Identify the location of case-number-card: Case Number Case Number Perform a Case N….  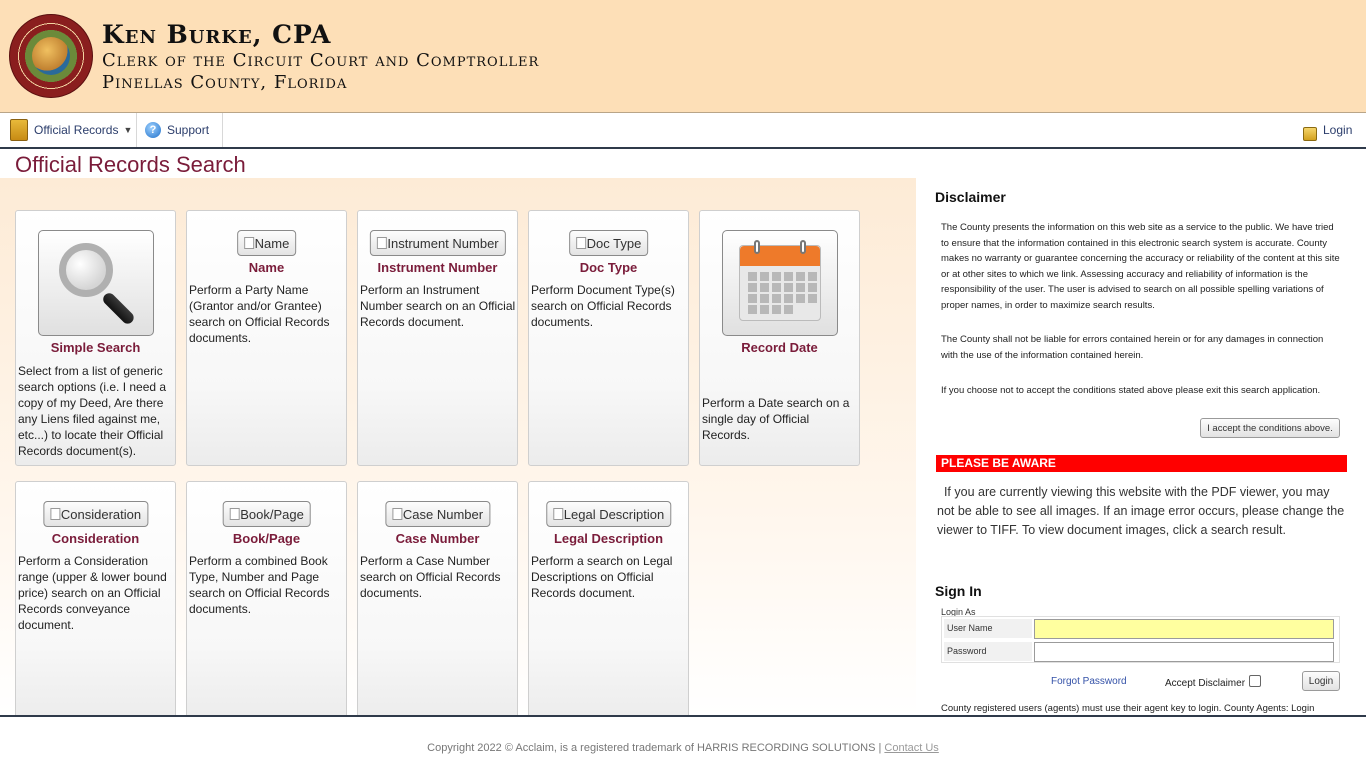
(437, 601).